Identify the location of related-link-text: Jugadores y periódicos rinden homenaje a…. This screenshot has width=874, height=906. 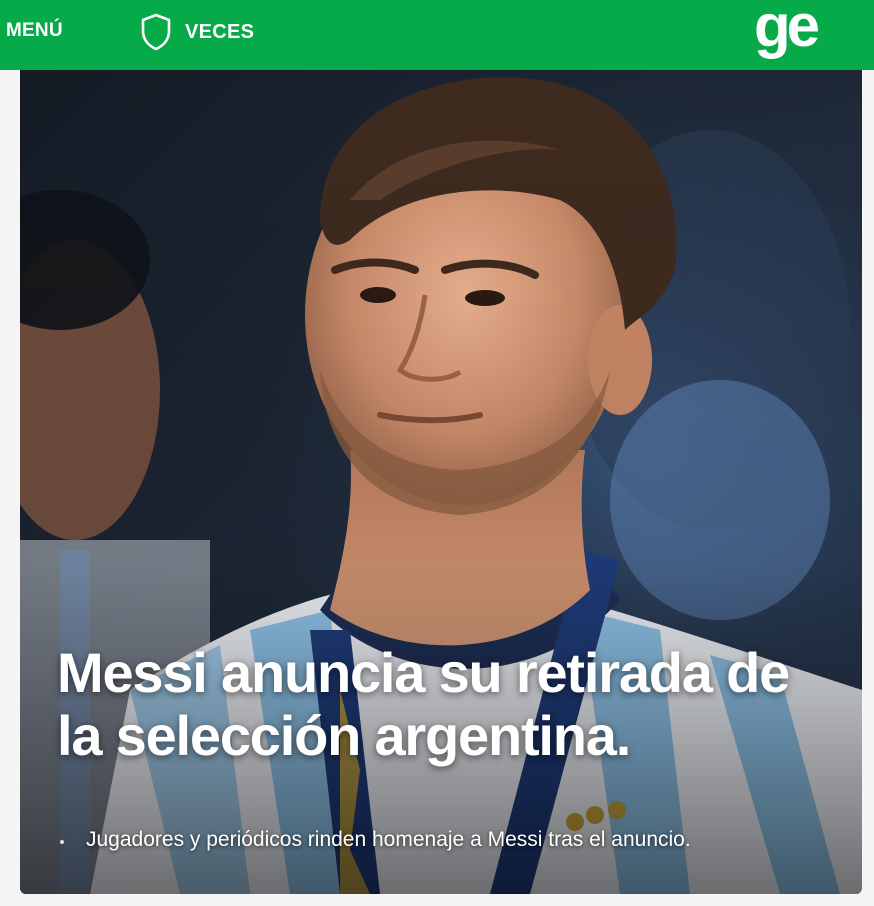
(388, 839).